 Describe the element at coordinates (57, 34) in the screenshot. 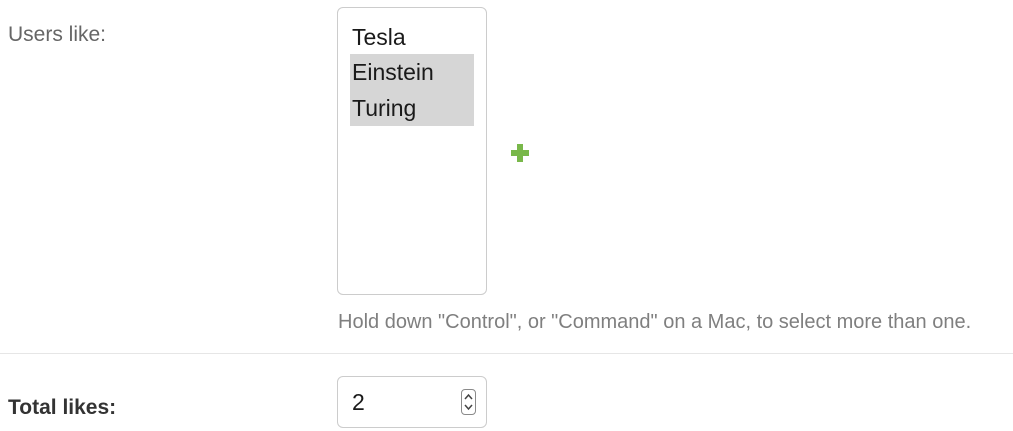

I see `users-like-label: Users like:` at that location.